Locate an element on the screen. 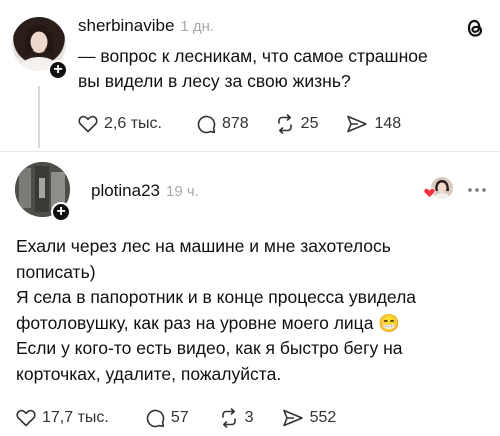 This screenshot has width=500, height=436. reply-username: plotina23 is located at coordinates (125, 191).